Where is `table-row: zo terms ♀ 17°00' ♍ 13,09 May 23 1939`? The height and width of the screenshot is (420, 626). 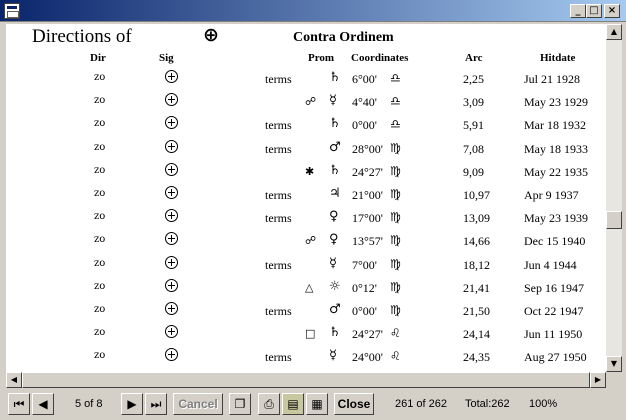 table-row: zo terms ♀ 17°00' ♍ 13,09 May 23 1939 is located at coordinates (306, 221).